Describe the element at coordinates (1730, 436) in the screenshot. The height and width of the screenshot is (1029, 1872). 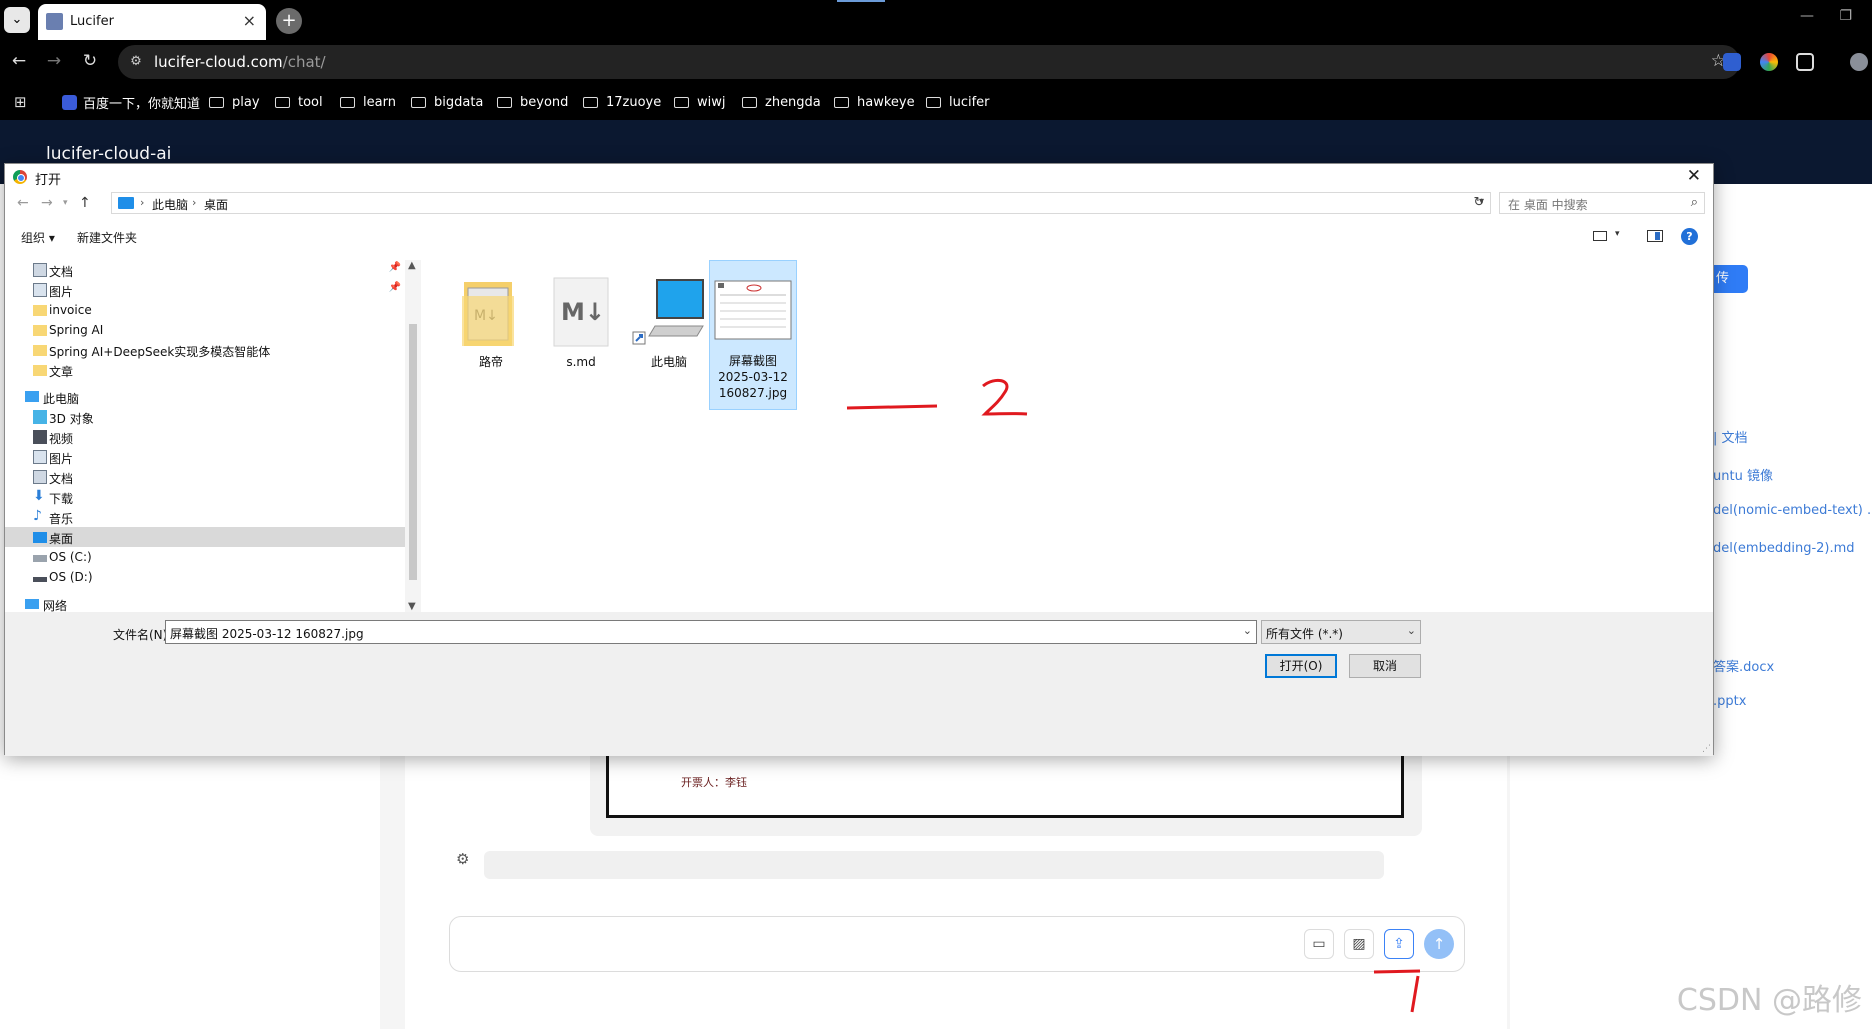
I see `doc-link: | 文档` at that location.